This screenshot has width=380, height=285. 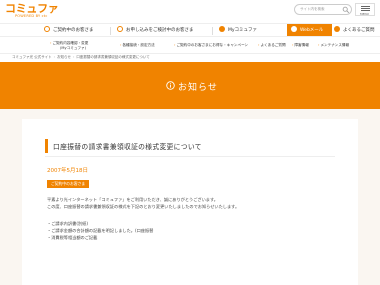 I want to click on user-icon, so click(x=47, y=28).